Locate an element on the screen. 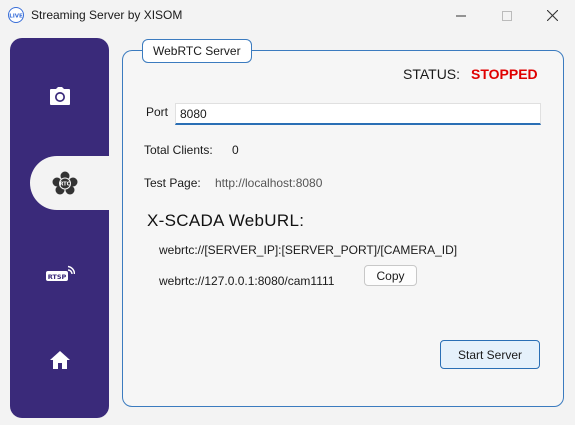 This screenshot has width=575, height=425. home-icon is located at coordinates (59, 360).